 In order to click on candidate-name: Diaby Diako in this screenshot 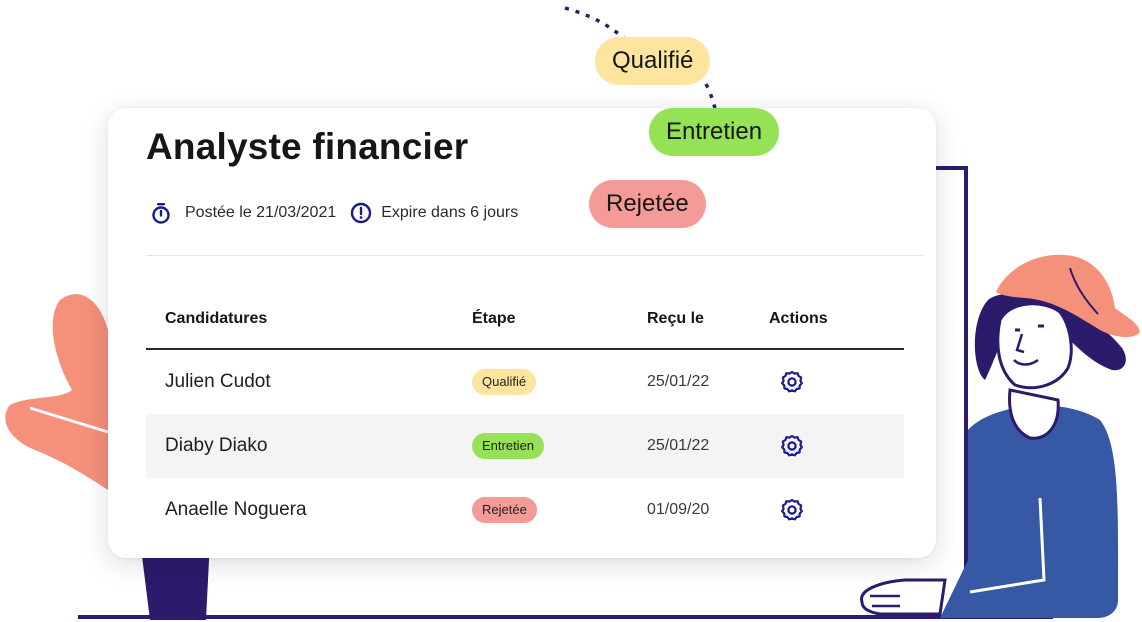, I will do `click(216, 445)`.